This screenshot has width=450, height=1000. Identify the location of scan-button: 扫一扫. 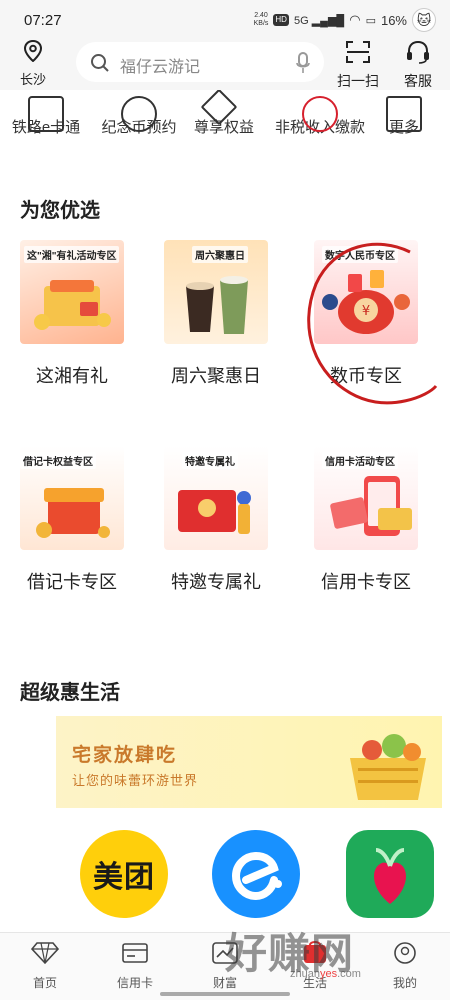
(358, 65).